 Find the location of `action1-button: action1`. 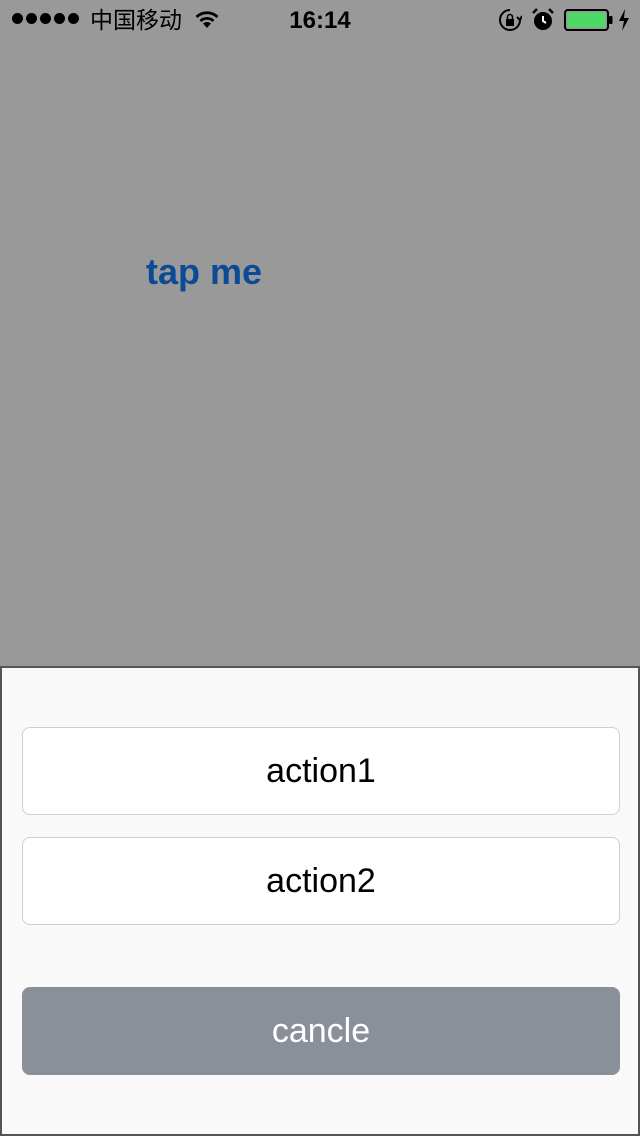

action1-button: action1 is located at coordinates (321, 771).